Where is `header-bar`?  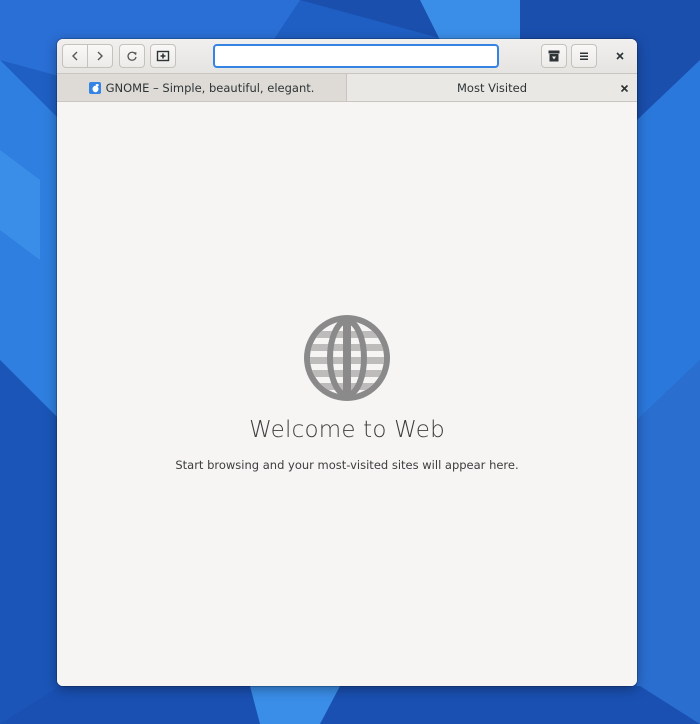 header-bar is located at coordinates (347, 56).